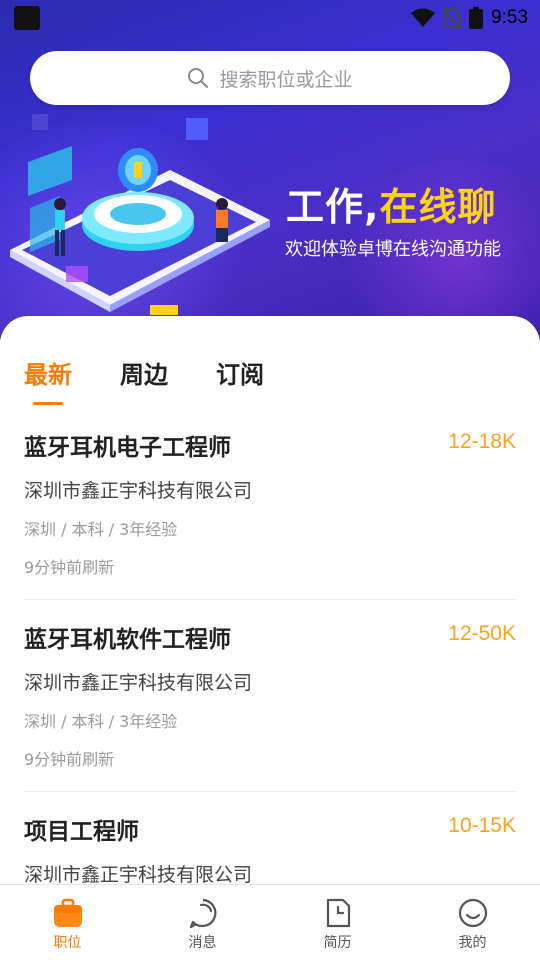 The image size is (540, 960). What do you see at coordinates (482, 633) in the screenshot?
I see `job-salary: 12-50K` at bounding box center [482, 633].